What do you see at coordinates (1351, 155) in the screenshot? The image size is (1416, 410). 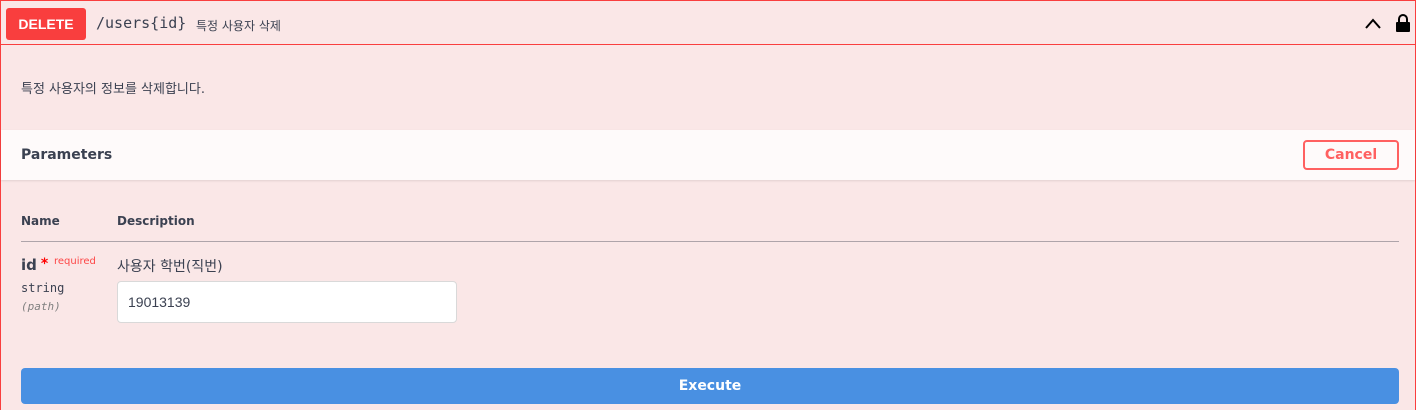 I see `cancel-button: Cancel` at bounding box center [1351, 155].